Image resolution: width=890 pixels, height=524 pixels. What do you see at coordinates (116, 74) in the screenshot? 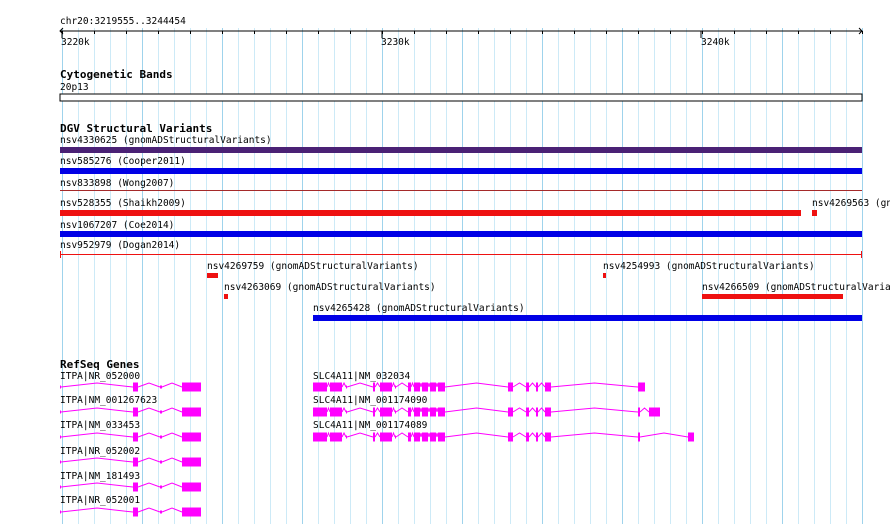
I see `cyto-track-title: Cytogenetic Bands` at bounding box center [116, 74].